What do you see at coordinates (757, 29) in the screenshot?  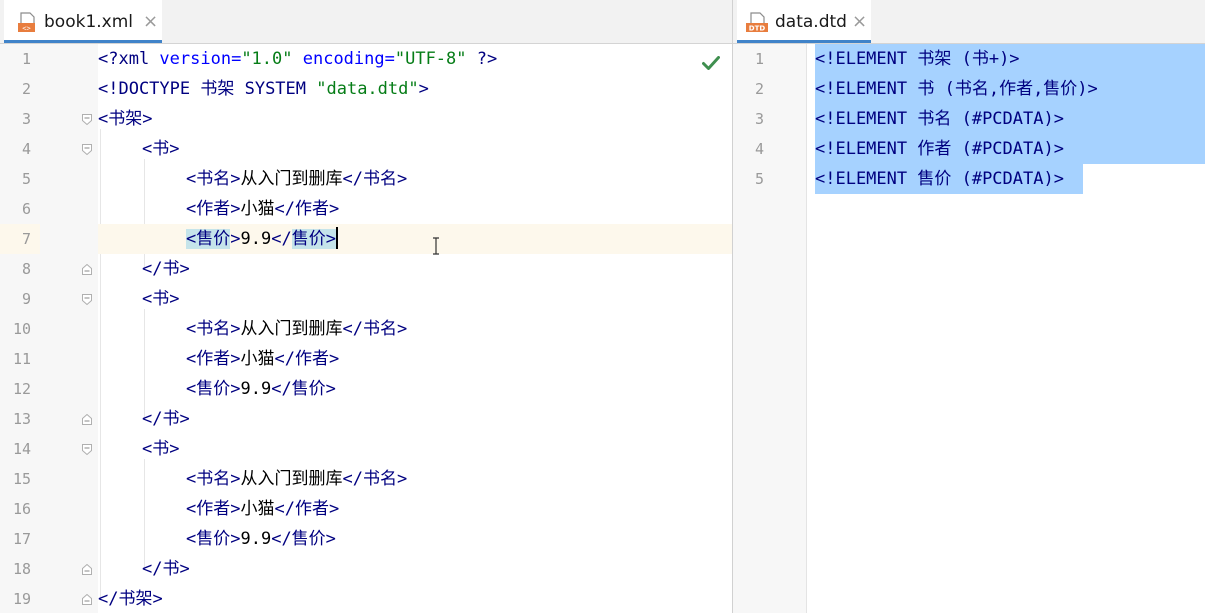 I see `svg-text: DTD` at bounding box center [757, 29].